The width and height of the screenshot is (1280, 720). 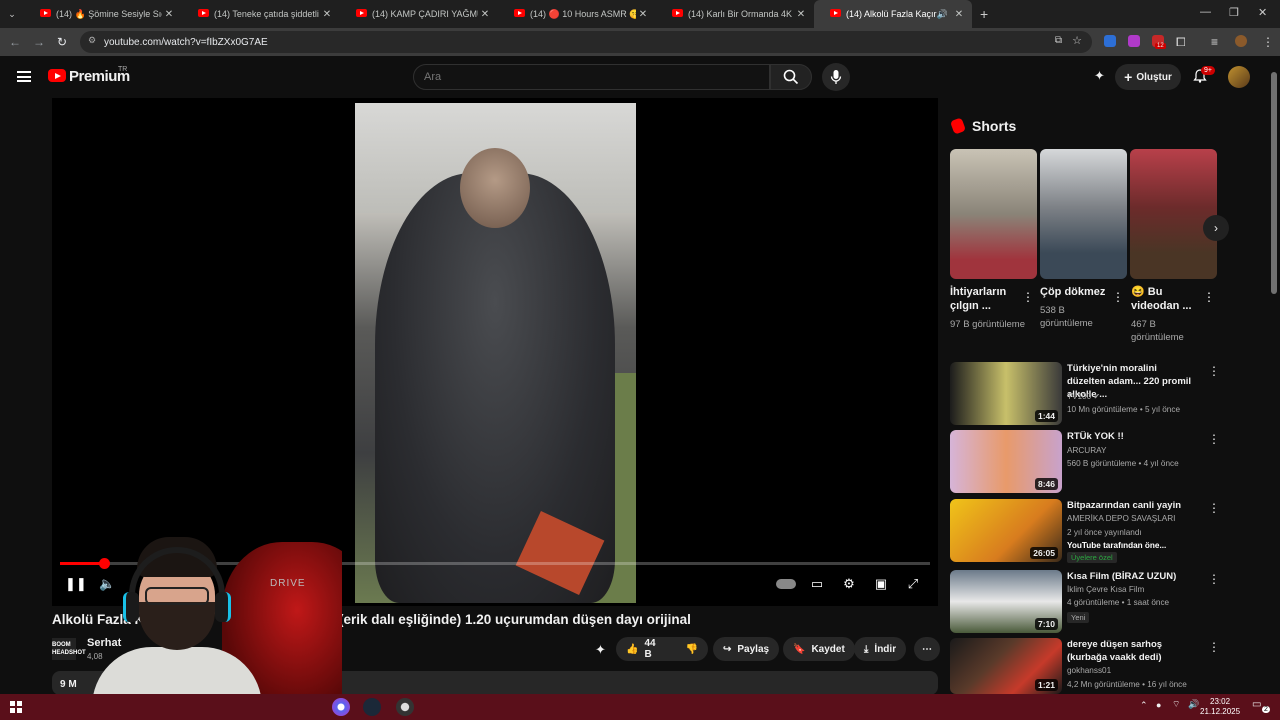 What do you see at coordinates (817, 584) in the screenshot?
I see `subtitles-icon: ▭` at bounding box center [817, 584].